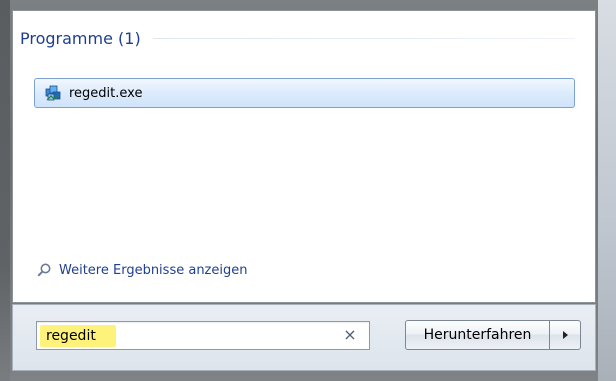  I want to click on shutdown-controls: Herunterfahren, so click(493, 335).